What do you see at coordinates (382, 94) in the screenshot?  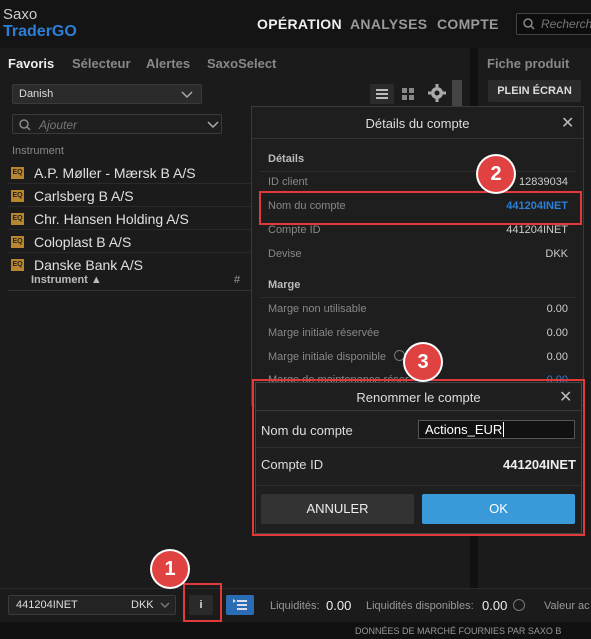 I see `list-view-icon` at bounding box center [382, 94].